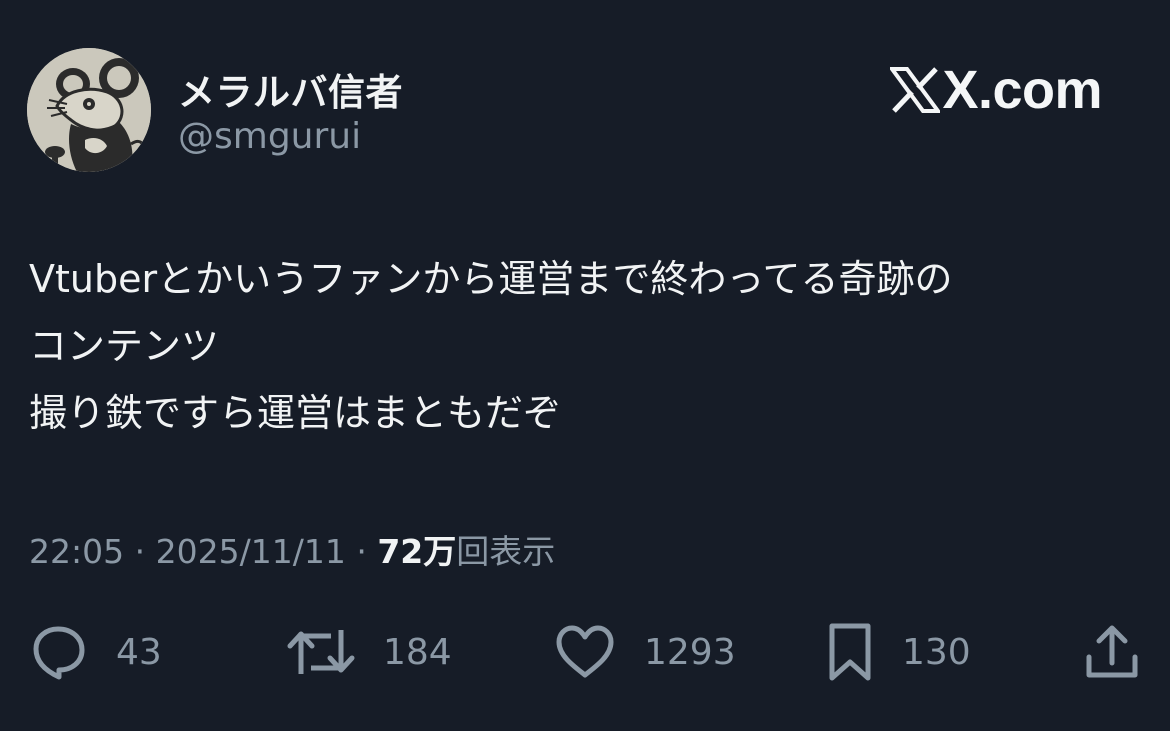 Image resolution: width=1170 pixels, height=731 pixels. I want to click on x-logo-icon, so click(915, 90).